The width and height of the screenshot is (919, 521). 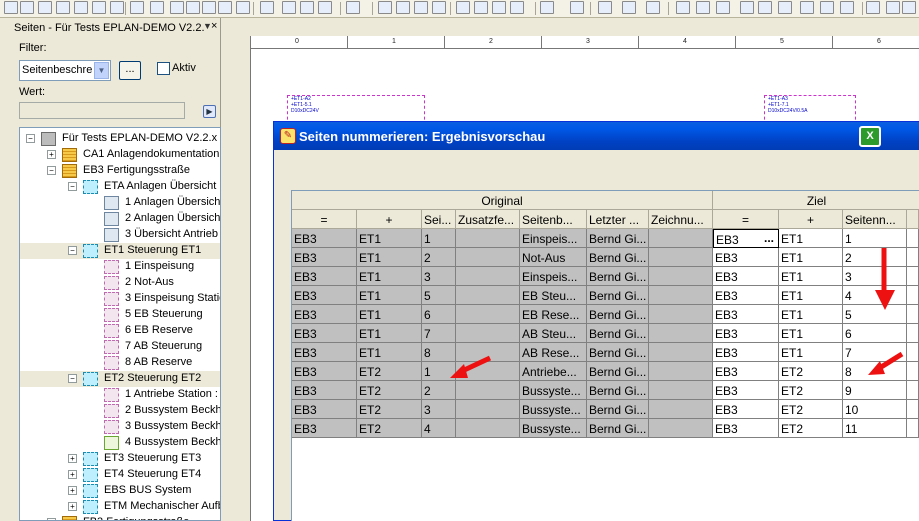 I want to click on tree-node: + ETM Mechanischer Aufb, so click(x=120, y=507).